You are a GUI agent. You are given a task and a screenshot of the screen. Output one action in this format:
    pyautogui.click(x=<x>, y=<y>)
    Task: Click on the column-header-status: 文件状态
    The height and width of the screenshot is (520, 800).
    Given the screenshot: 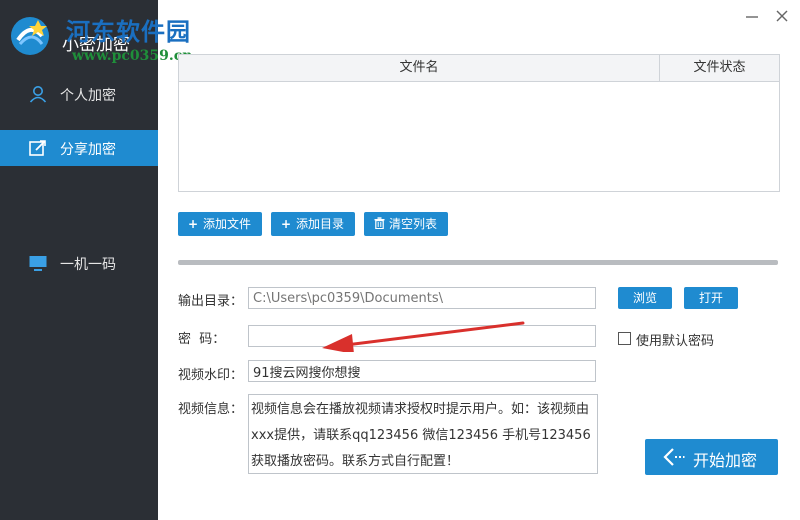 What is the action you would take?
    pyautogui.click(x=719, y=68)
    